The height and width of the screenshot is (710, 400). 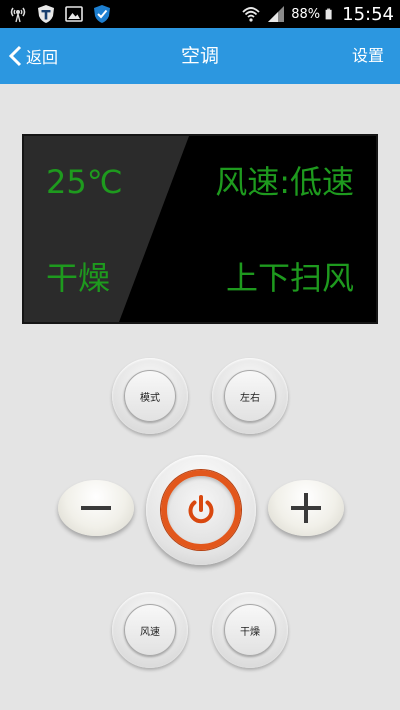 I want to click on chevron-left-icon, so click(x=15, y=56).